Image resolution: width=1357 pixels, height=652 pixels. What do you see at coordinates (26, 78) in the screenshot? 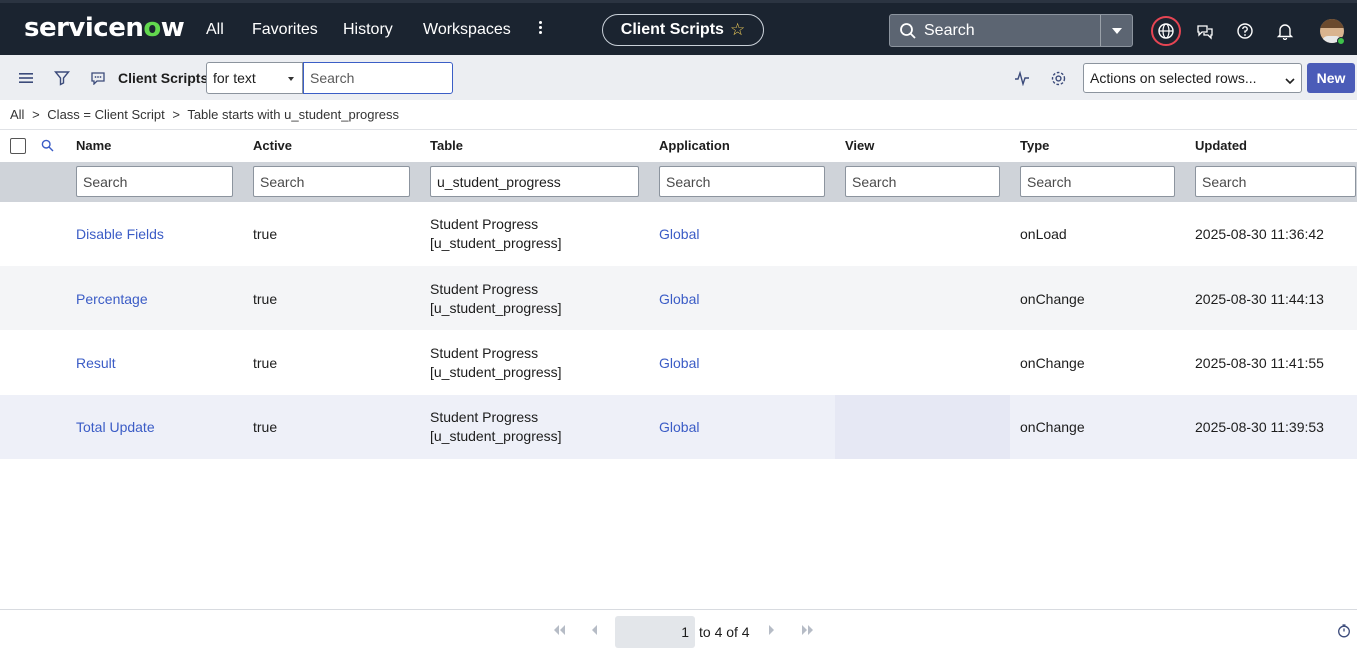
I see `hamburger-menu-icon` at bounding box center [26, 78].